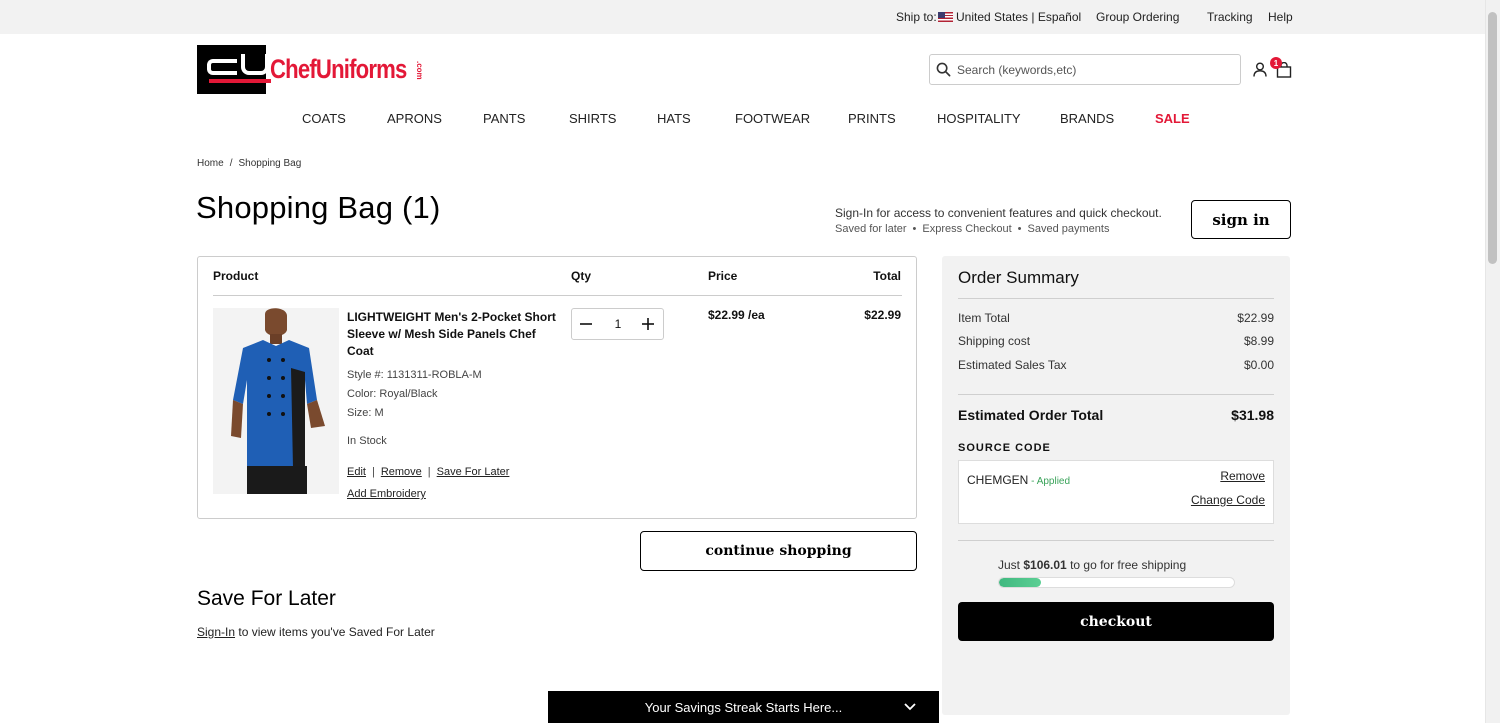  I want to click on logo-text: ChefUniforms, so click(339, 69).